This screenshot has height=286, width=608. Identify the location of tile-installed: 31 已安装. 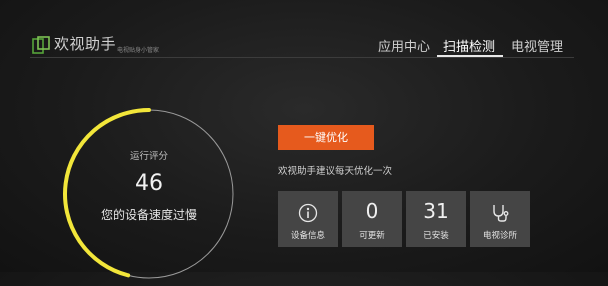
(436, 219).